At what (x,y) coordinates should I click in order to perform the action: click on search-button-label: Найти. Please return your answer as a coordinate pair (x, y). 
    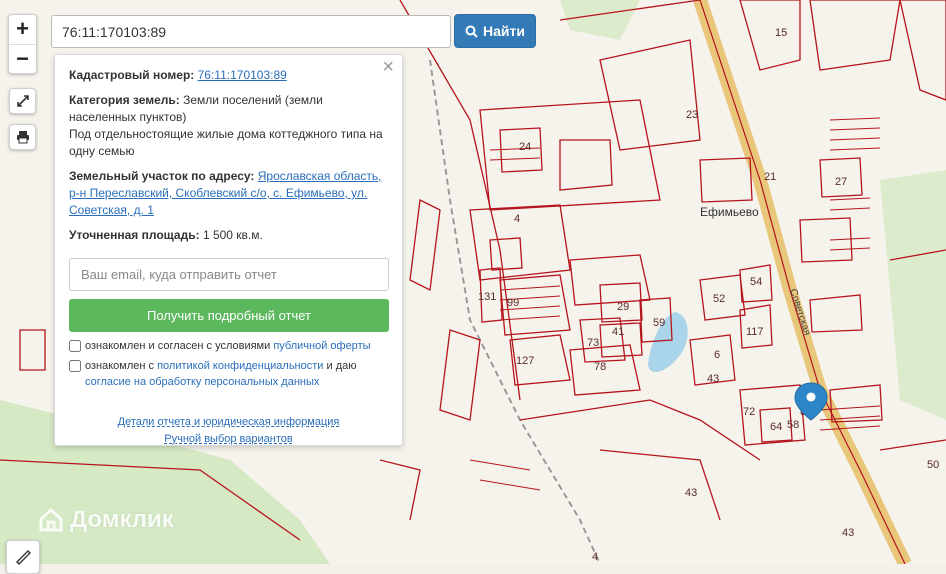
    Looking at the image, I should click on (504, 31).